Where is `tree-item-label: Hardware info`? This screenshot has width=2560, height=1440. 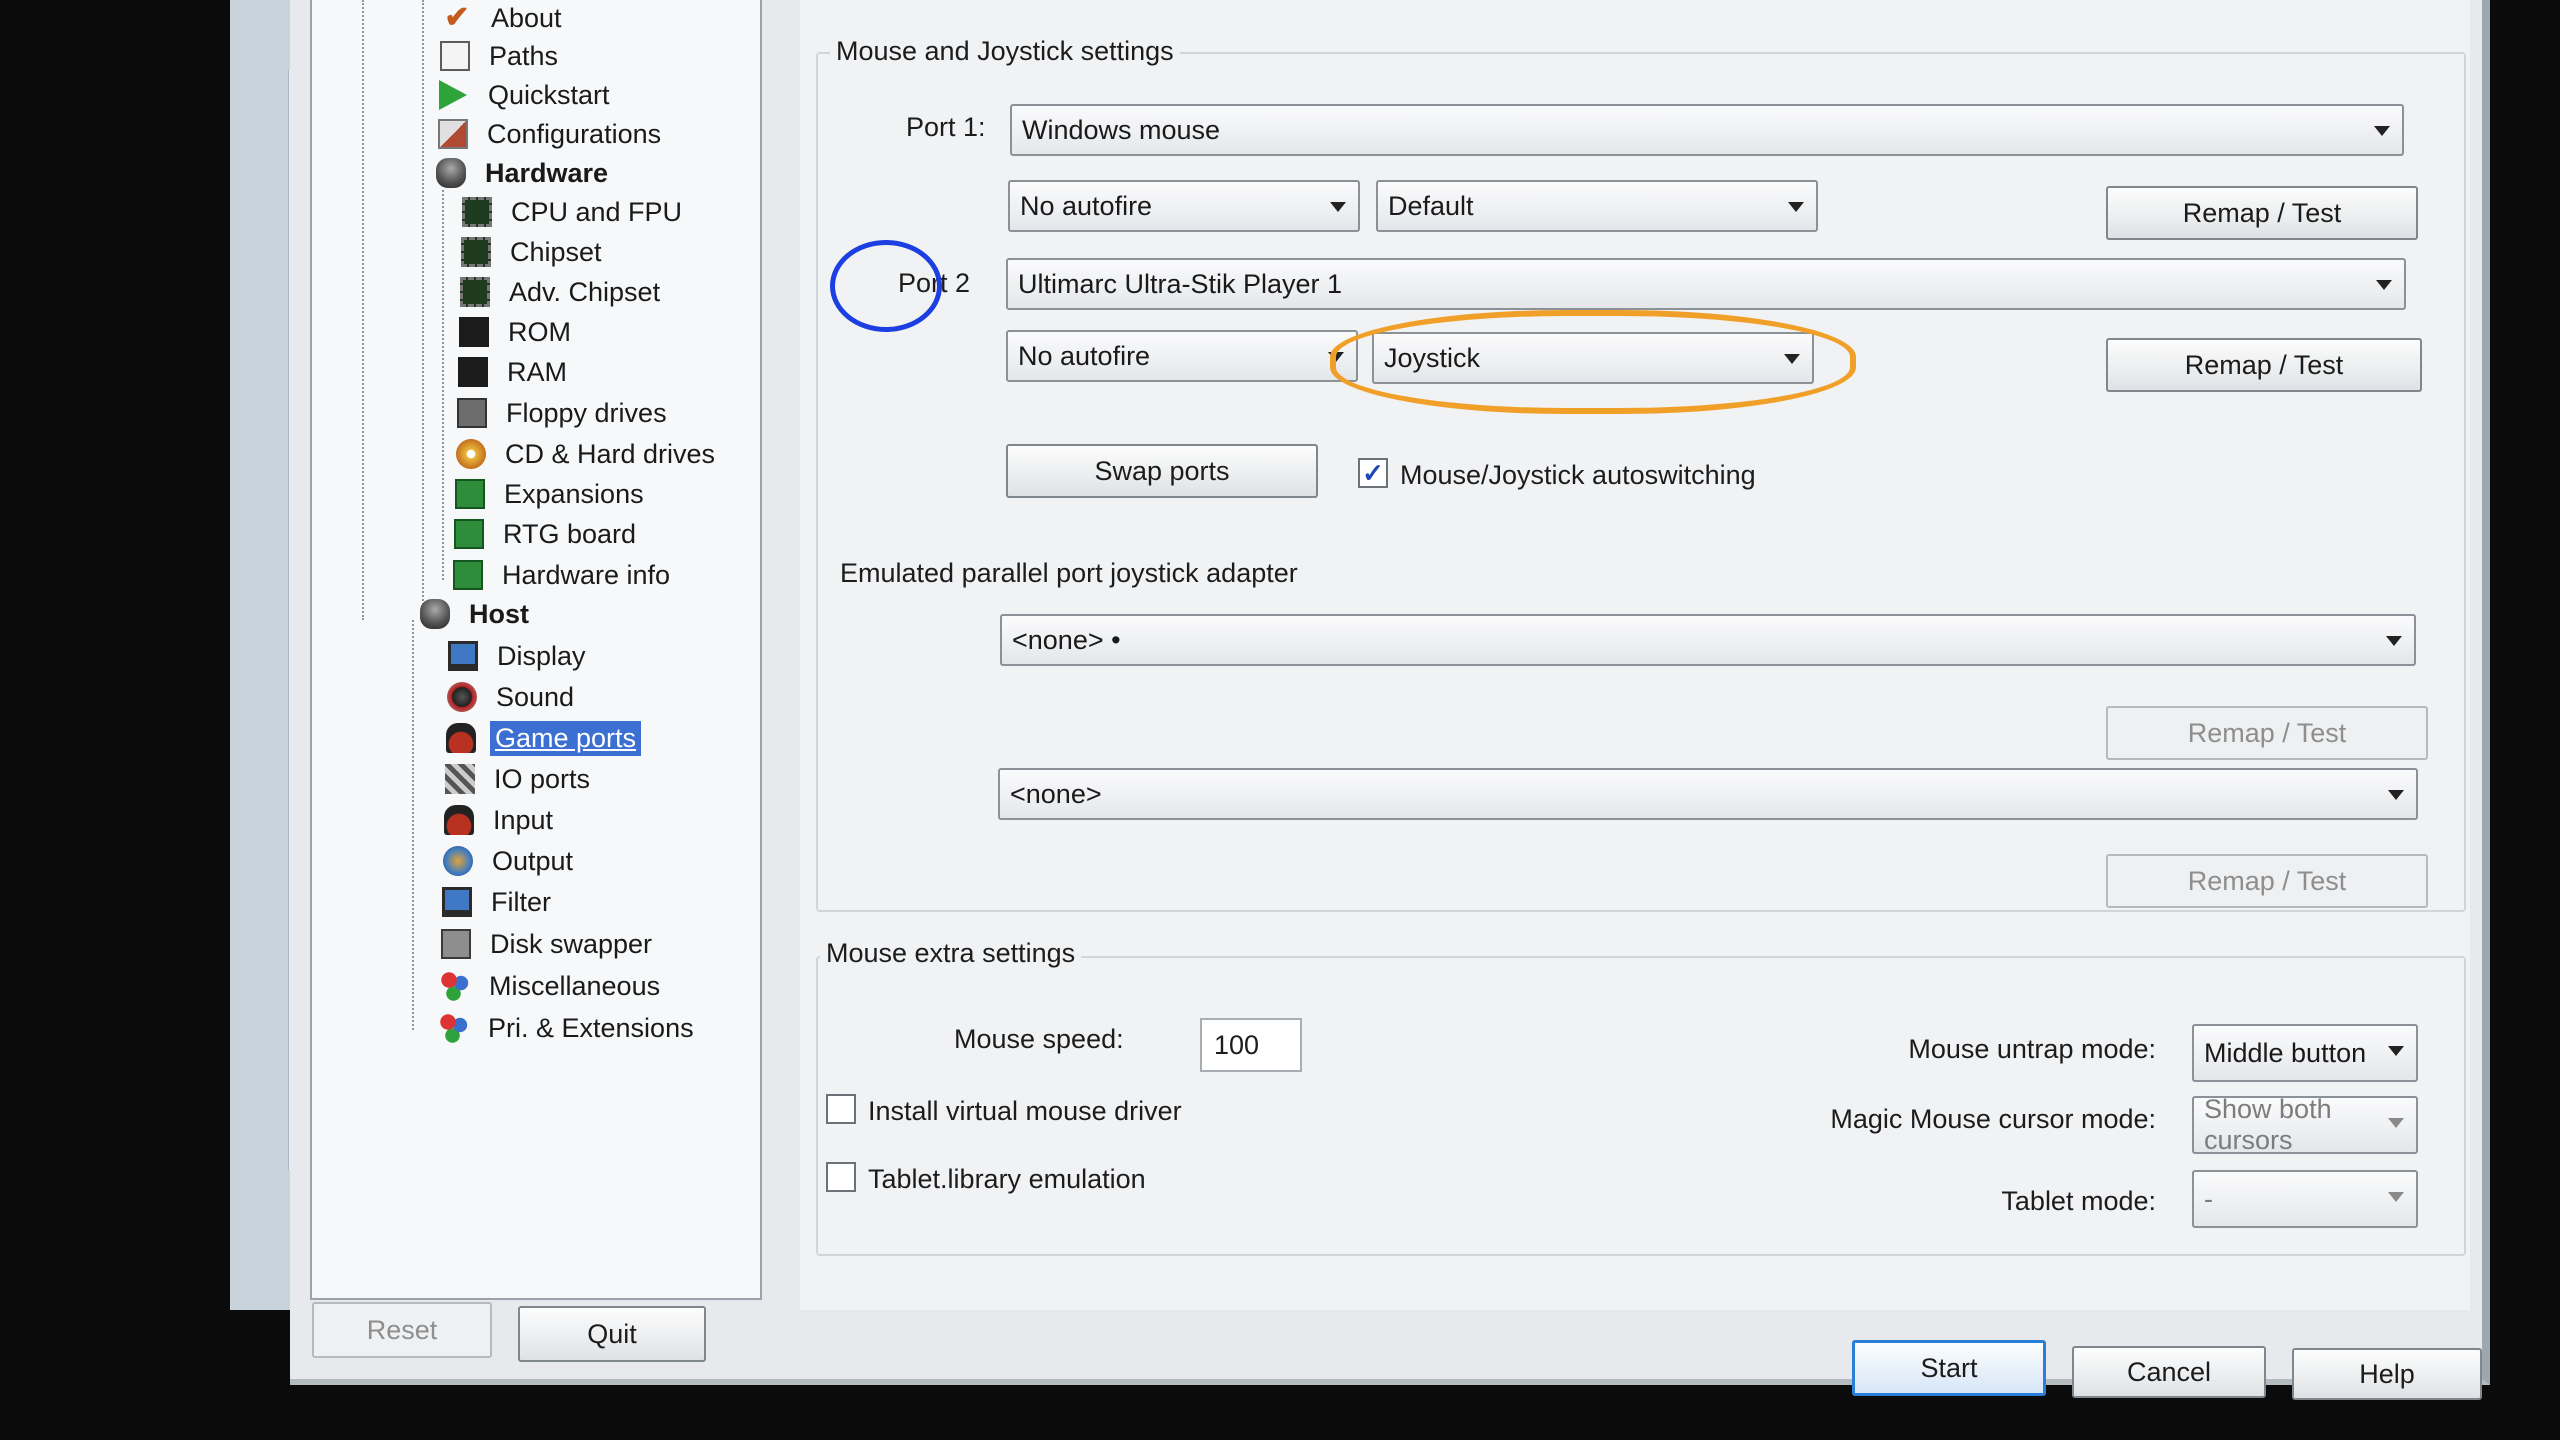
tree-item-label: Hardware info is located at coordinates (586, 574).